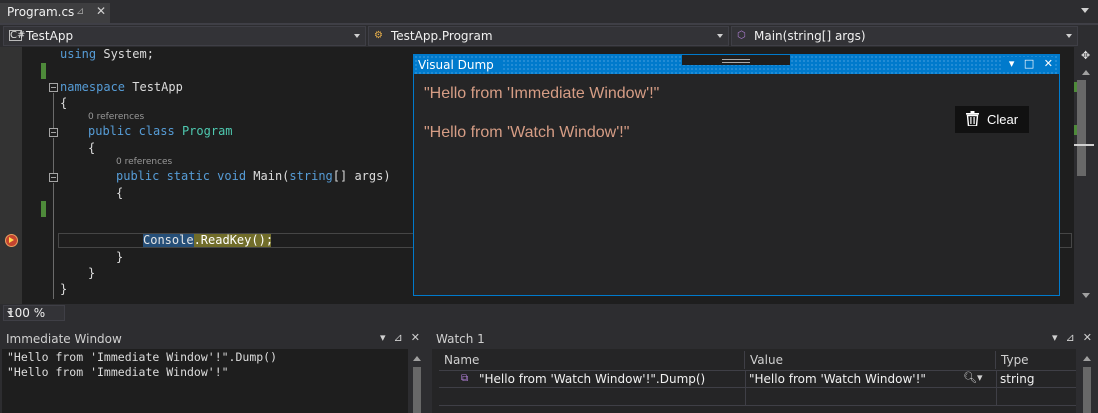  Describe the element at coordinates (43, 71) in the screenshot. I see `change-marker` at that location.